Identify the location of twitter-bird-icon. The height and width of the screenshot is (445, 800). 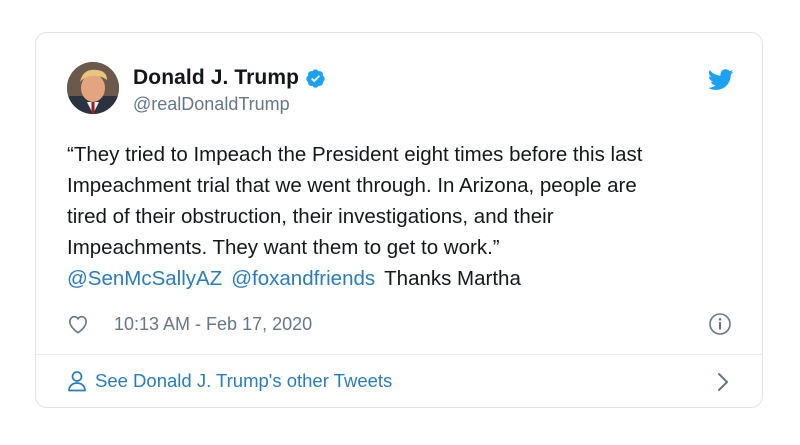
(721, 80).